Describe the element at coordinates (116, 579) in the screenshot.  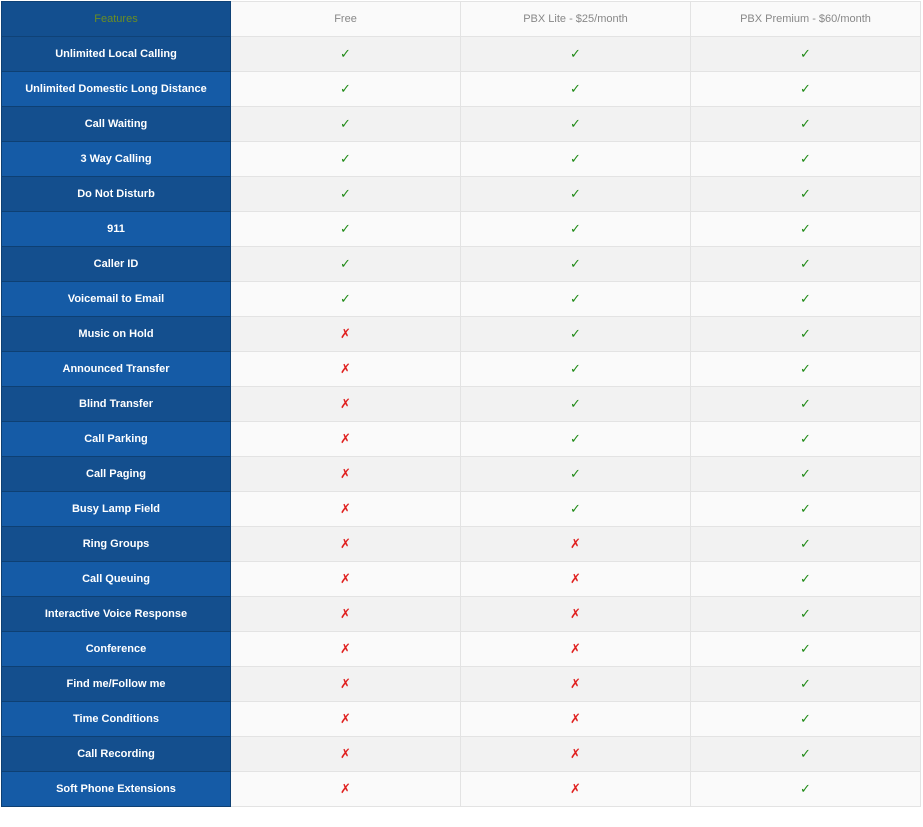
I see `feature-name: Call Queuing` at that location.